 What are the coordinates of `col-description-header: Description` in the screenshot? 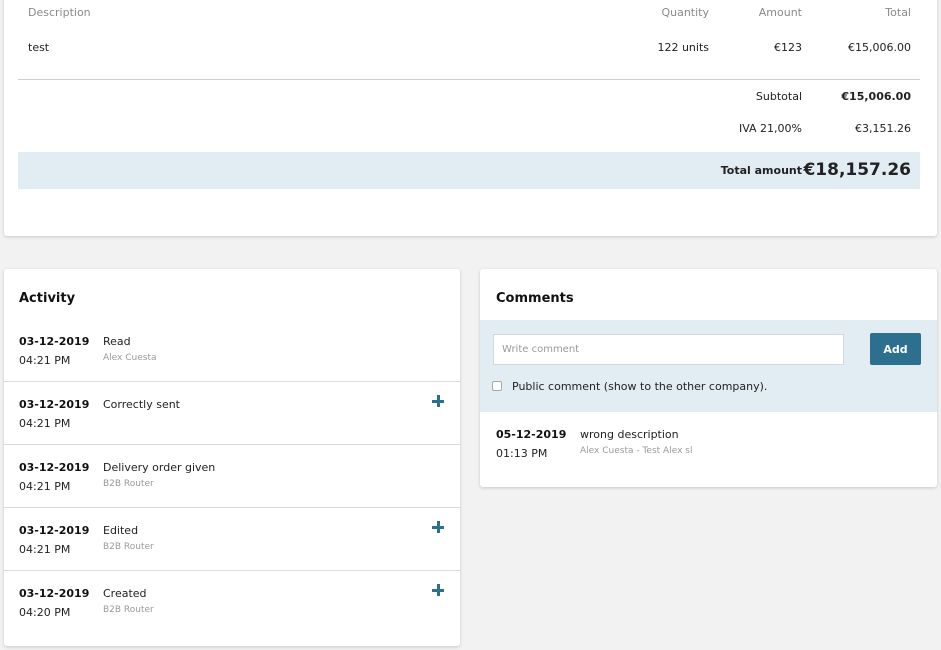 It's located at (59, 12).